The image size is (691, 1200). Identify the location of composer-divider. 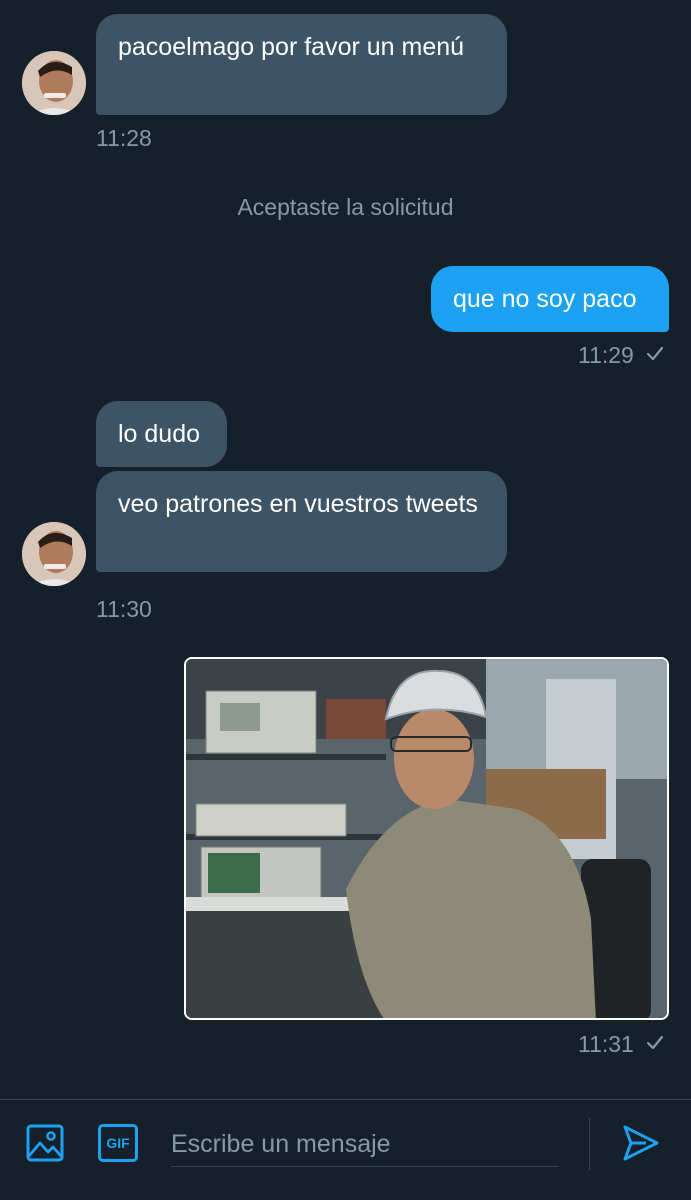
(589, 1144).